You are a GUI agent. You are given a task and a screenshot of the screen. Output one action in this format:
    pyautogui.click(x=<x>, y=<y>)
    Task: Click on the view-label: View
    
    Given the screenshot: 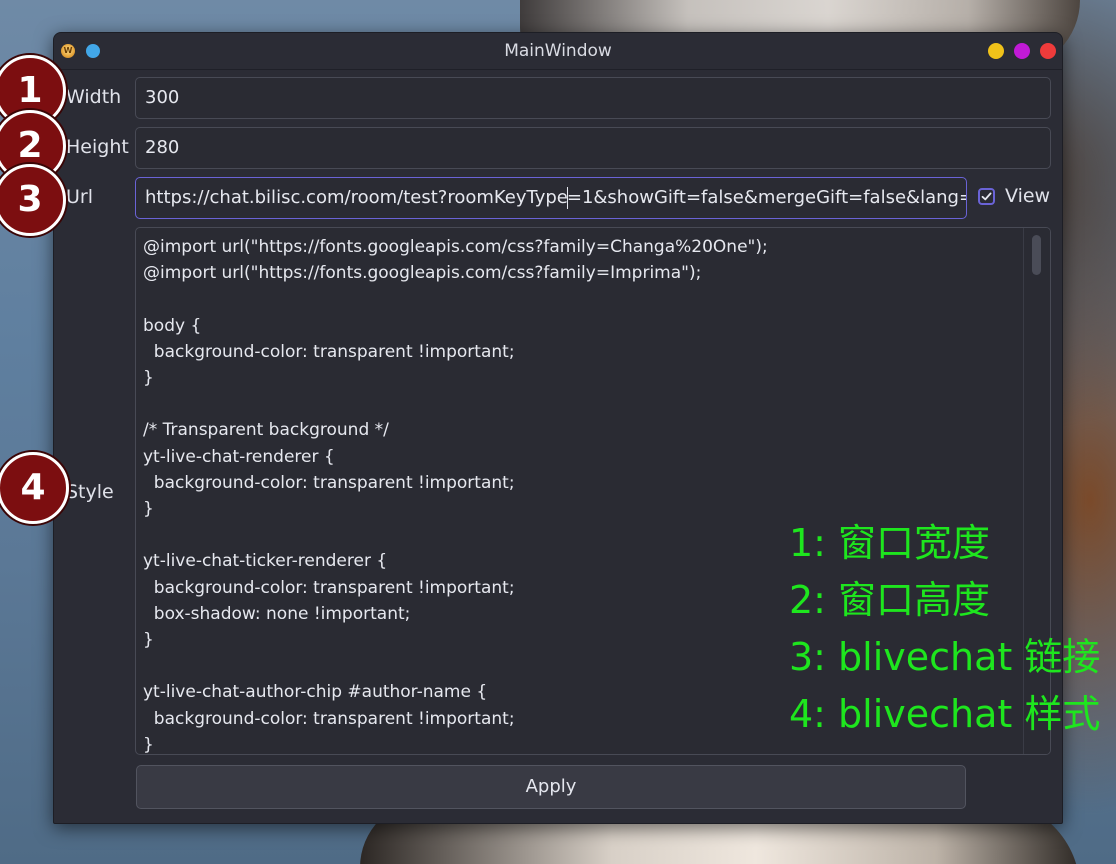 What is the action you would take?
    pyautogui.click(x=1027, y=196)
    